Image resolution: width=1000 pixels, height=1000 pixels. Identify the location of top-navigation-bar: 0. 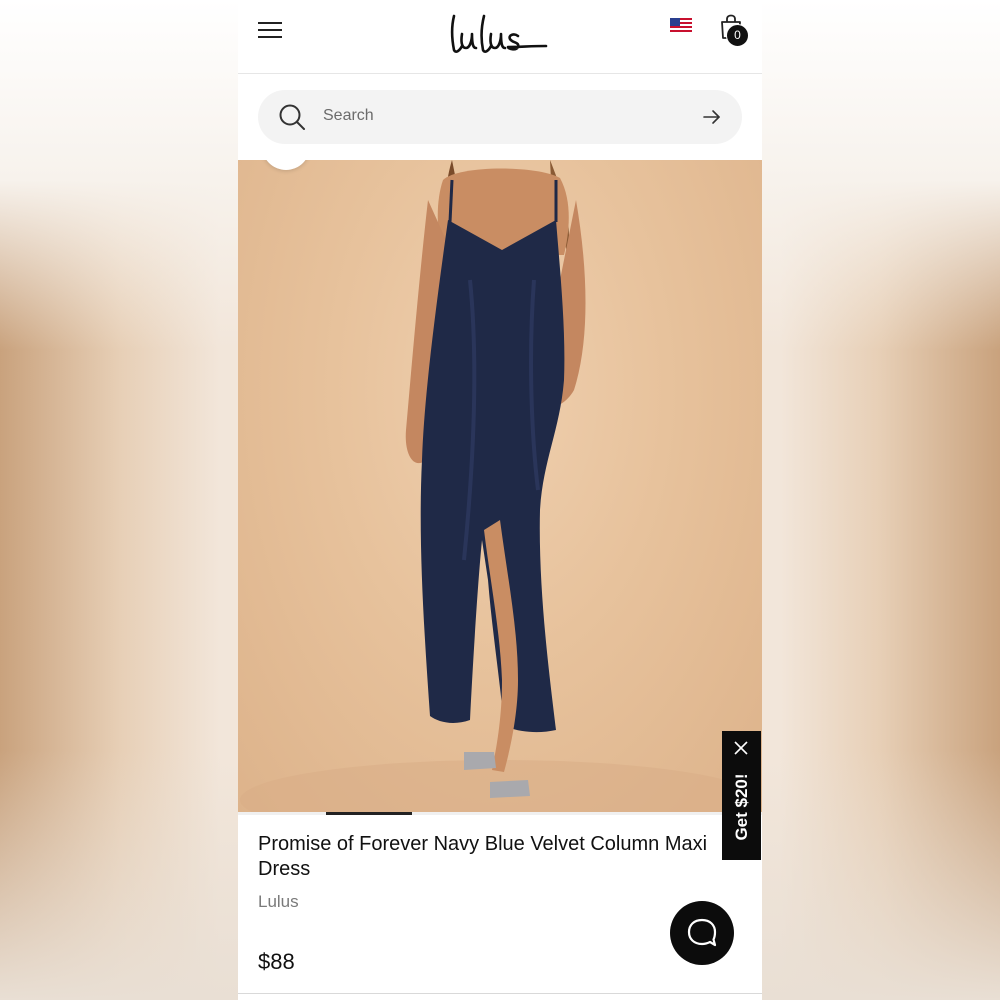
(500, 37).